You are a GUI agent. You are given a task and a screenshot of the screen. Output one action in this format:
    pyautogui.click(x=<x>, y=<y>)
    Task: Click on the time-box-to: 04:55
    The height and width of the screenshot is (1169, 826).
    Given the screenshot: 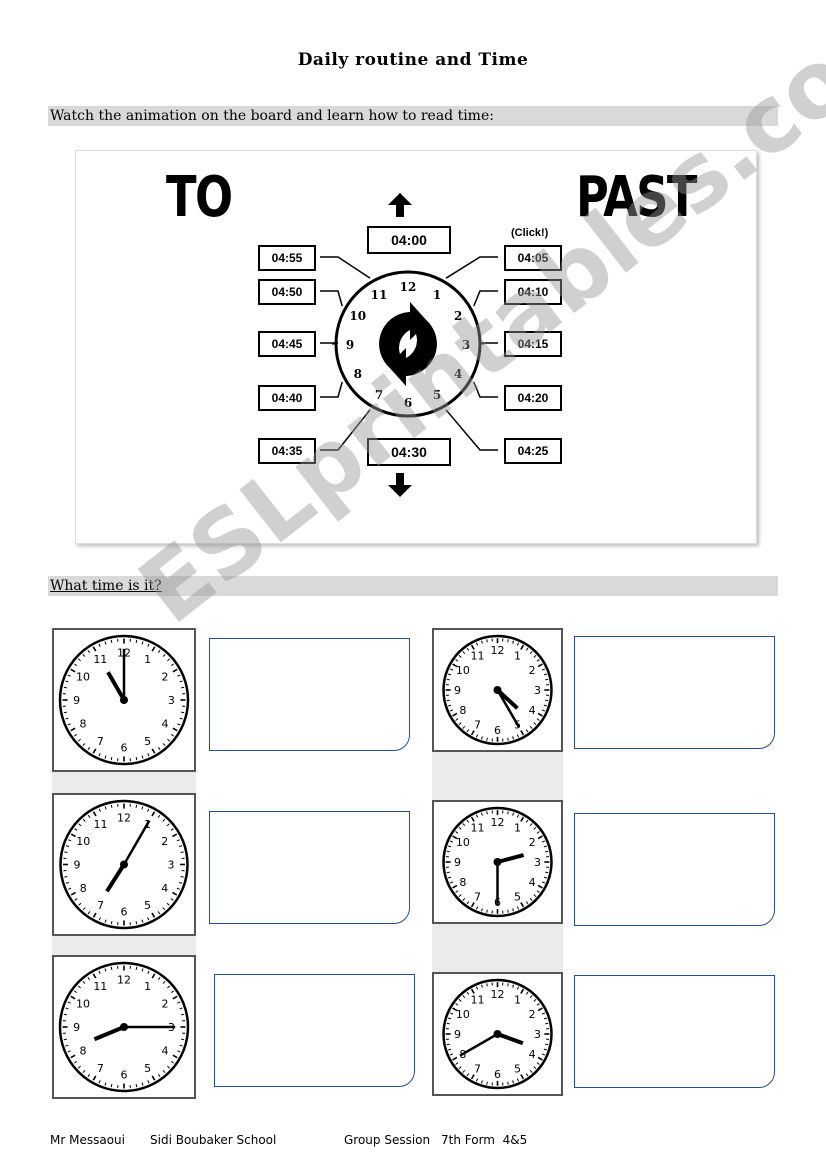 What is the action you would take?
    pyautogui.click(x=287, y=258)
    